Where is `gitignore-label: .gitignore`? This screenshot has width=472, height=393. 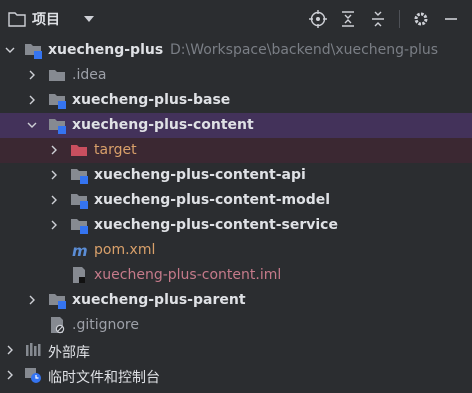
gitignore-label: .gitignore is located at coordinates (105, 325).